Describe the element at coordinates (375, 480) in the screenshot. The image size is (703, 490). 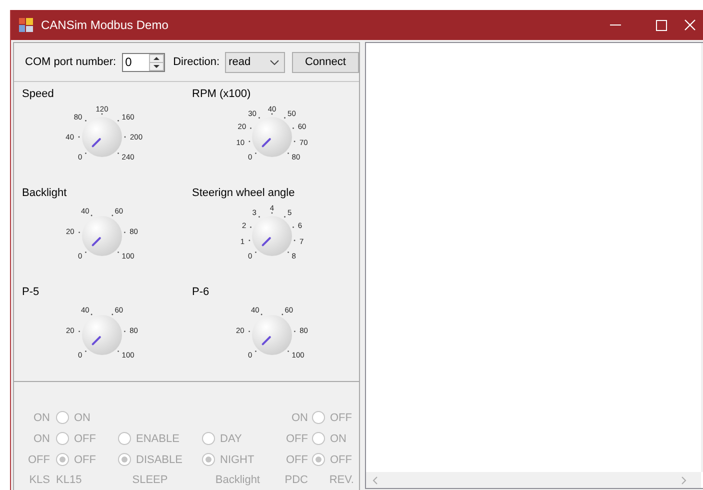
I see `scroll-left-icon` at that location.